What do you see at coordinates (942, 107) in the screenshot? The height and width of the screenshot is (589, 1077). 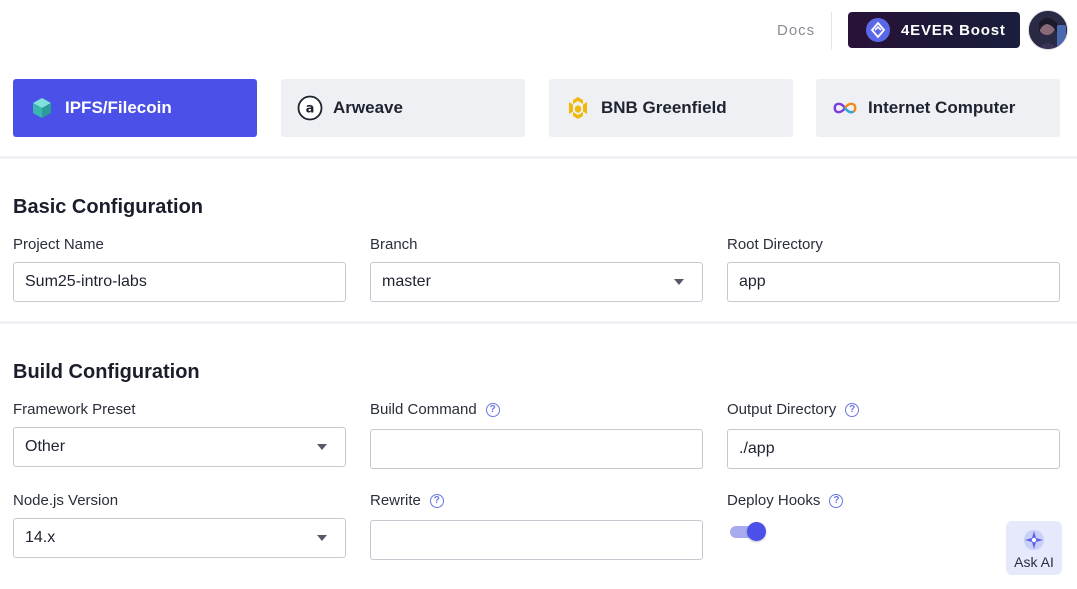 I see `tab-label: Internet Computer` at bounding box center [942, 107].